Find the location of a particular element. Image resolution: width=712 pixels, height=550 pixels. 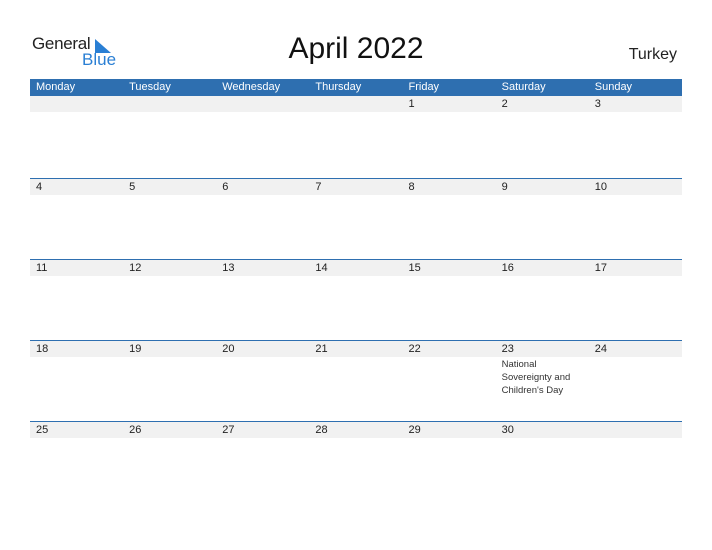

day-number: 19 is located at coordinates (135, 349).